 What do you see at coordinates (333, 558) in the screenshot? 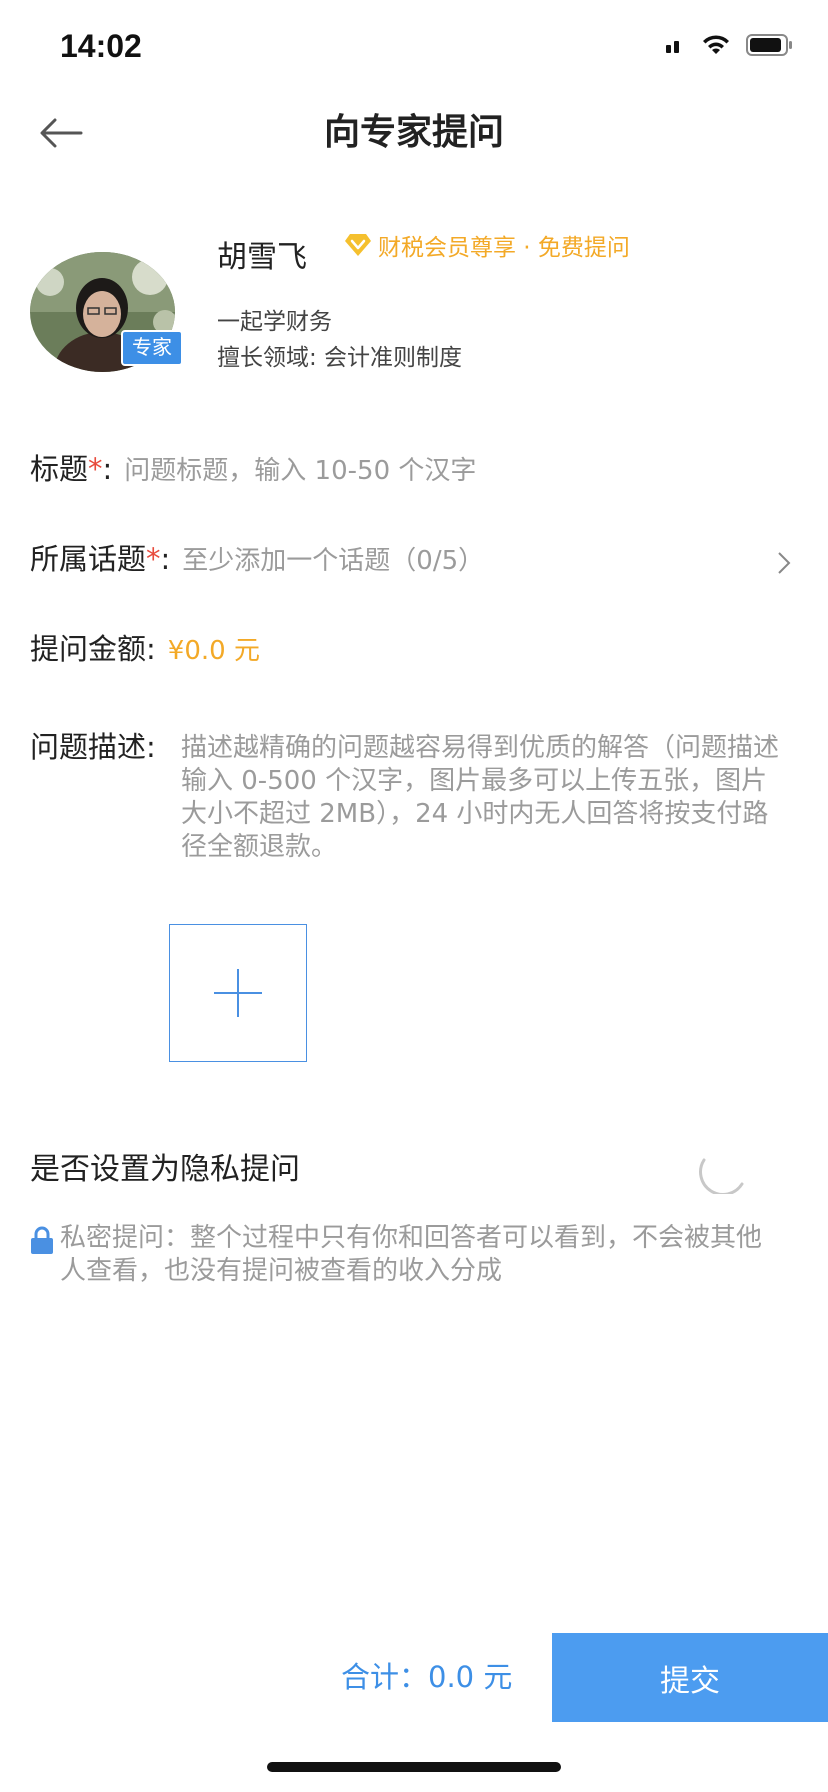
I see `topic-selector: 至少添加一个话题（0/5）` at bounding box center [333, 558].